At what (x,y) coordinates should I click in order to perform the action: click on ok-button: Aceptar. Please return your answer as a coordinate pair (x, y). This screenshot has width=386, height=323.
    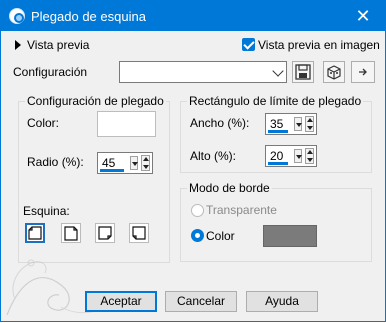
    Looking at the image, I should click on (121, 301).